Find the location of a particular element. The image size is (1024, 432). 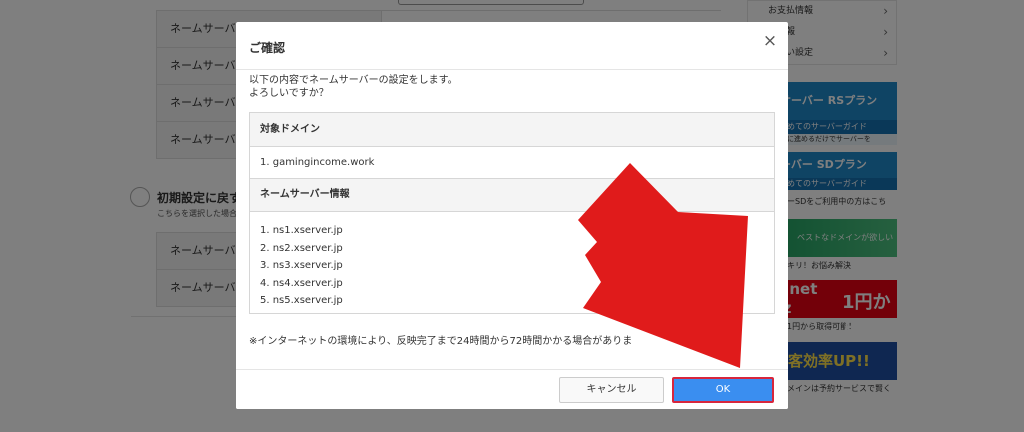

domain-value: 1. gamingincome.work is located at coordinates (512, 163).